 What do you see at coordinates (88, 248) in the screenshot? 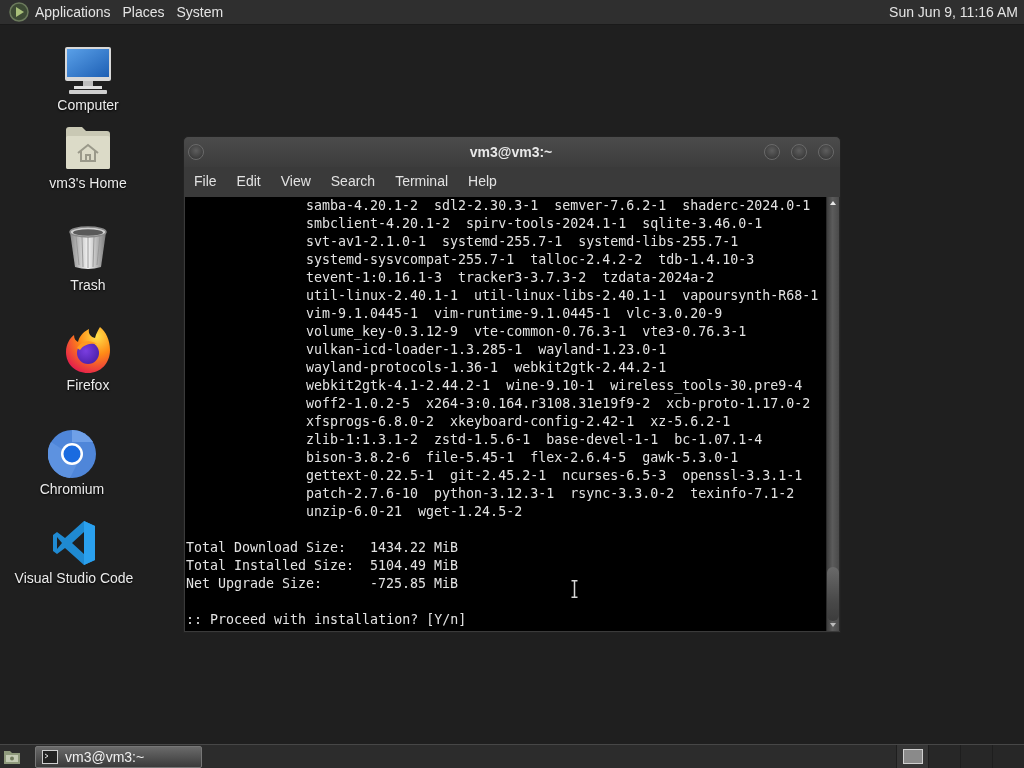
I see `trash-icon` at bounding box center [88, 248].